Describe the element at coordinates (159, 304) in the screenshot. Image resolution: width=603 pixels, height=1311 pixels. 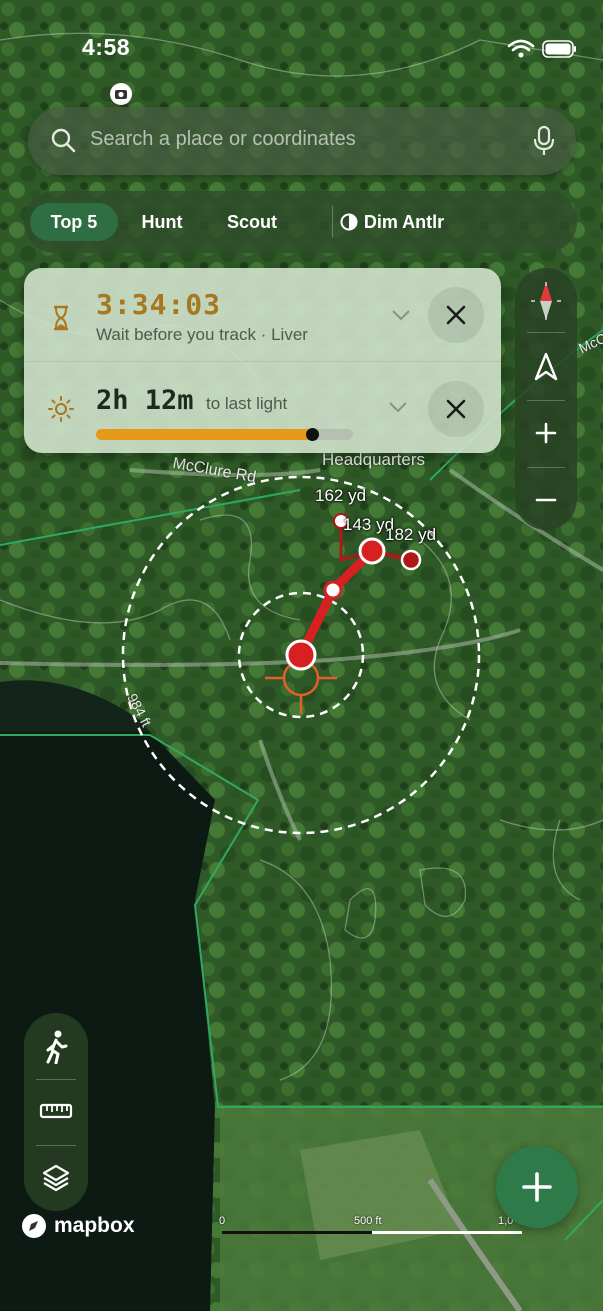
I see `track-wait-timer: 3:34:03` at that location.